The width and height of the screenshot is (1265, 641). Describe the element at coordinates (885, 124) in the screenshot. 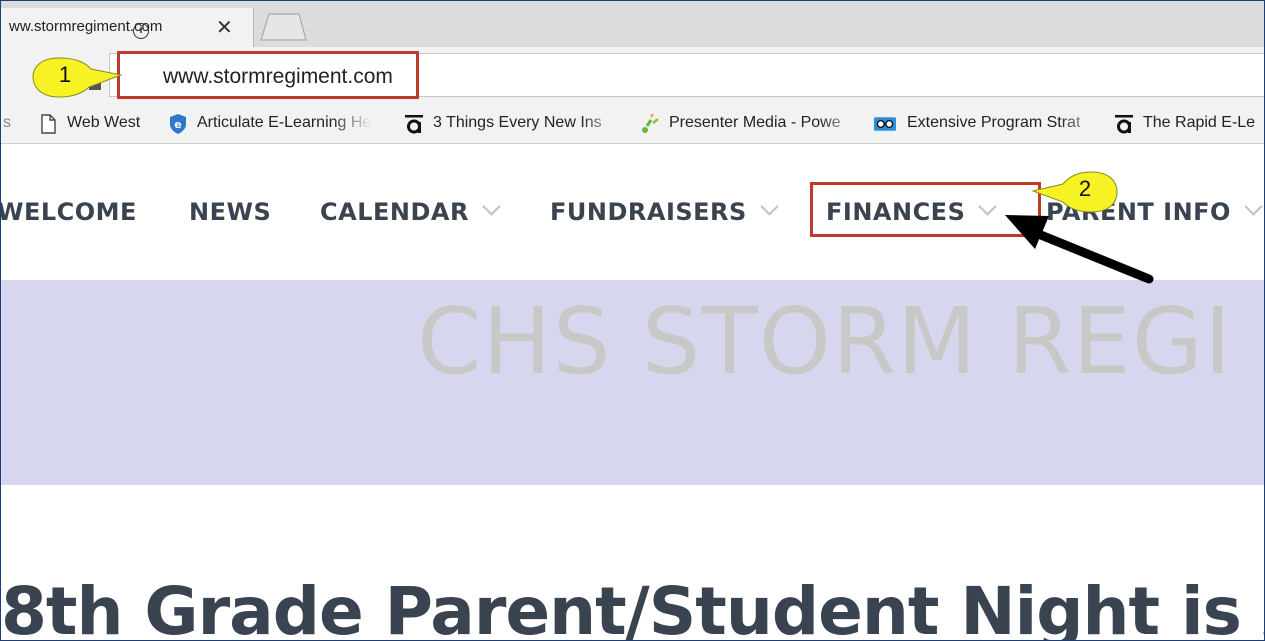

I see `glasses-icon` at that location.